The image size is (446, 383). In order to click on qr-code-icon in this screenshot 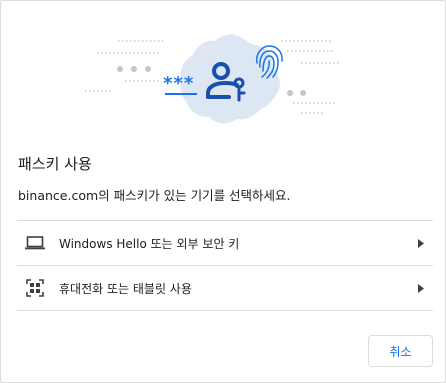, I will do `click(35, 288)`.